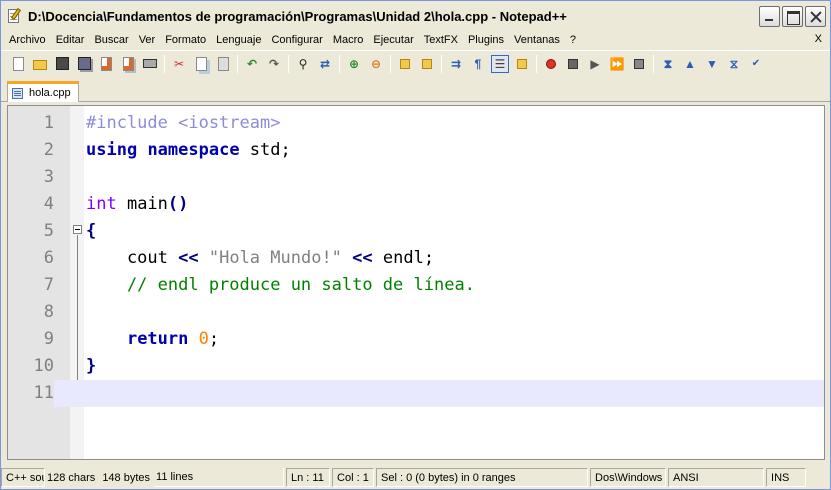 The height and width of the screenshot is (490, 831). What do you see at coordinates (416, 231) in the screenshot?
I see `code-line: 5{` at bounding box center [416, 231].